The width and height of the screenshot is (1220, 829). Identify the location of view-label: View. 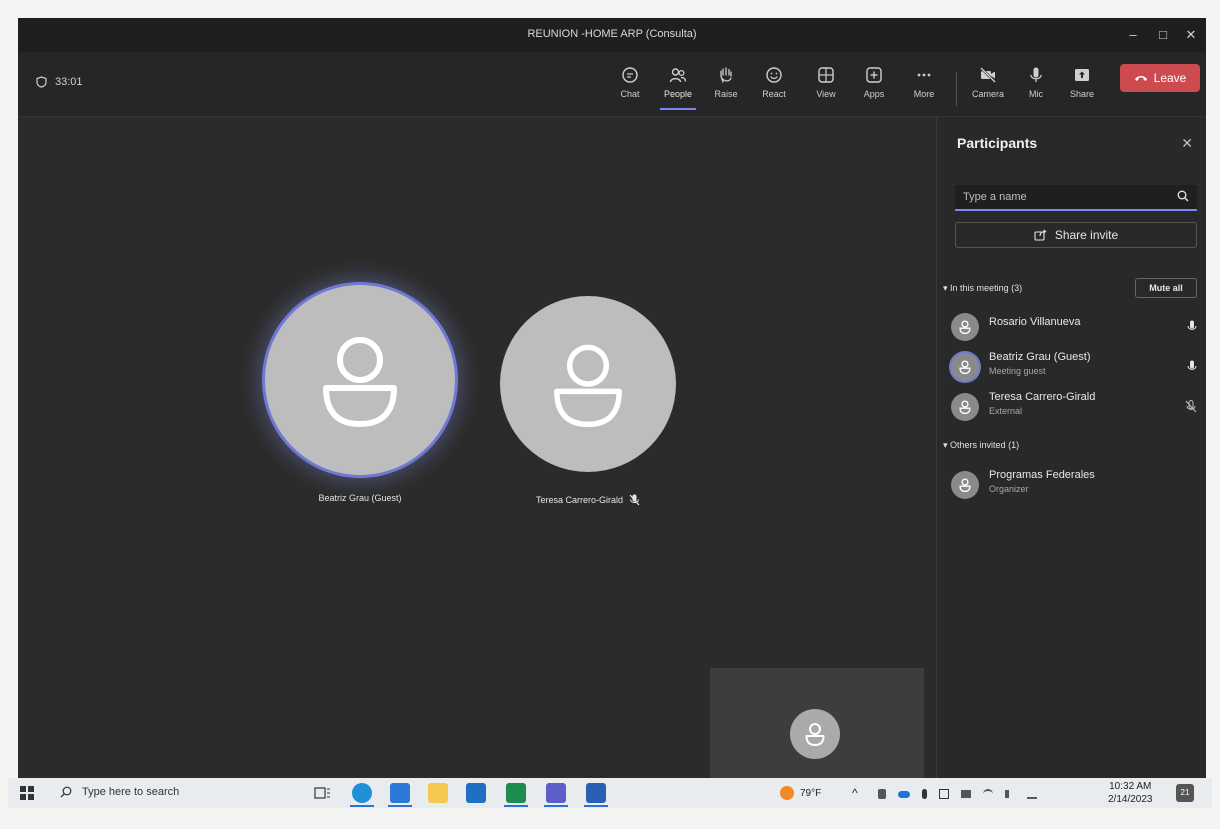
(826, 94).